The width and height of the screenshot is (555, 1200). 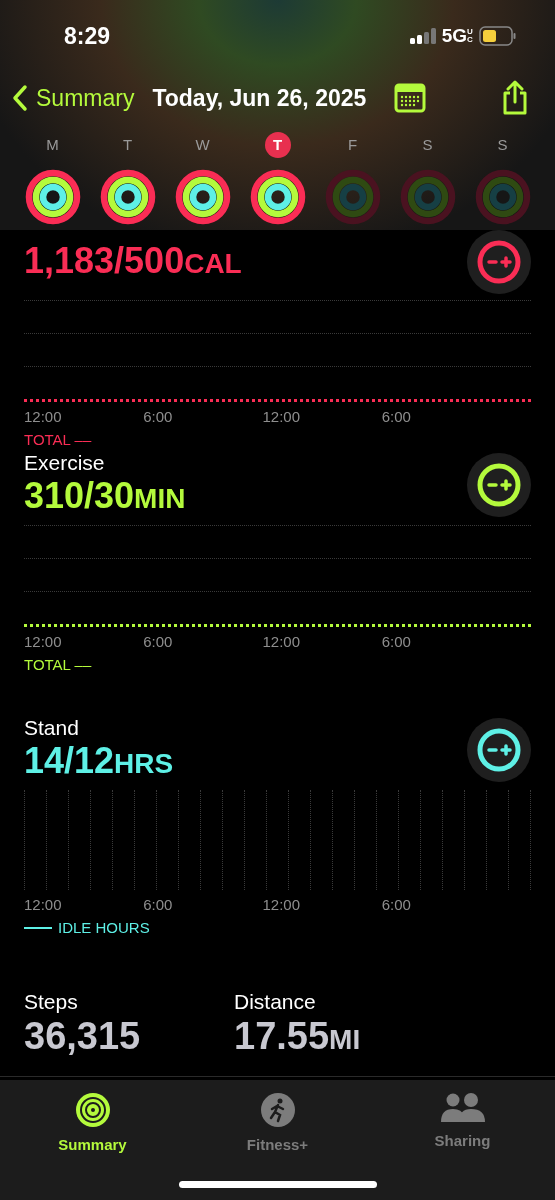 What do you see at coordinates (99, 762) in the screenshot?
I see `goal-value: 14/12HRS` at bounding box center [99, 762].